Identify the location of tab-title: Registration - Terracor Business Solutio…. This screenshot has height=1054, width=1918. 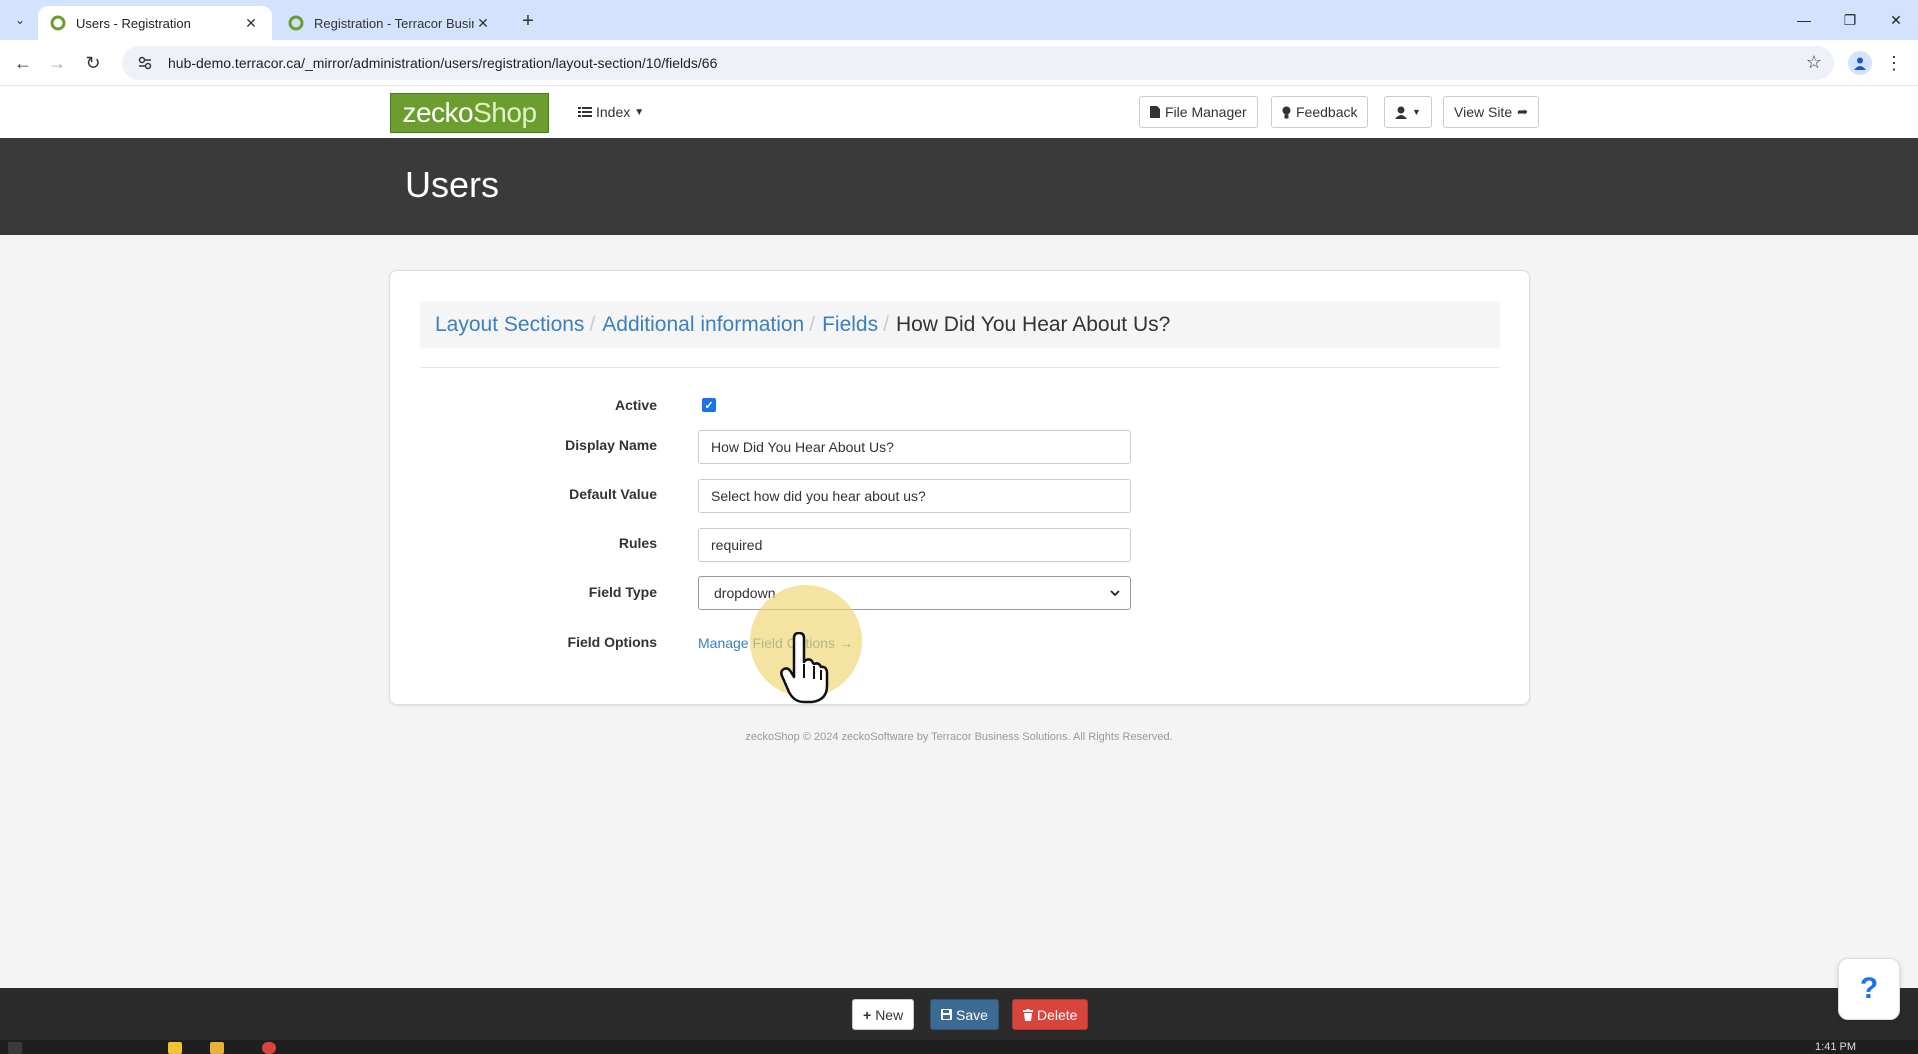
(394, 23).